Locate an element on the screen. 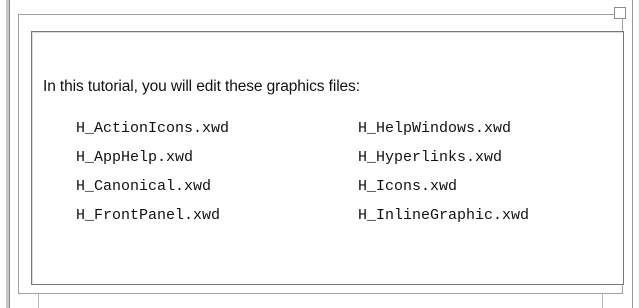 This screenshot has width=639, height=308. resize-handle is located at coordinates (620, 13).